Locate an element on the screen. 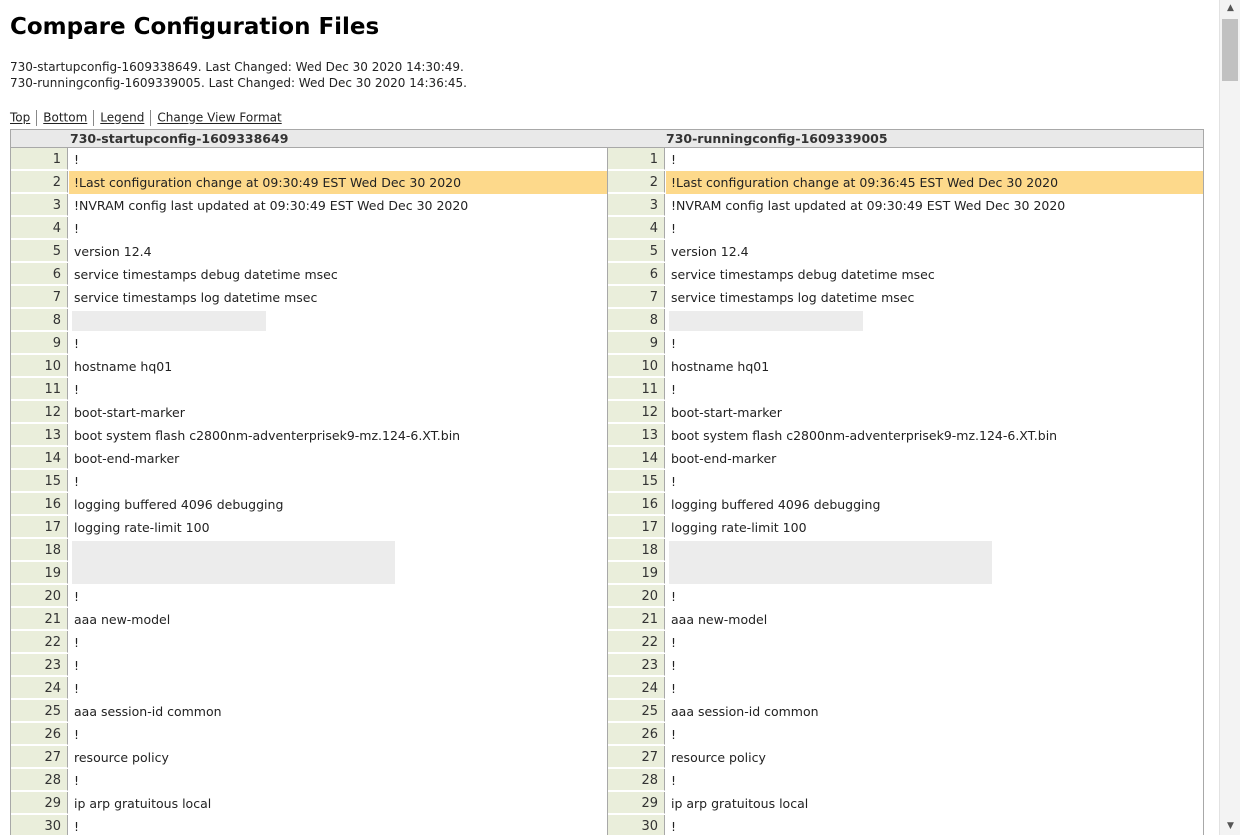 The height and width of the screenshot is (835, 1240). diff-row: 17 logging rate-limit 100 is located at coordinates (905, 527).